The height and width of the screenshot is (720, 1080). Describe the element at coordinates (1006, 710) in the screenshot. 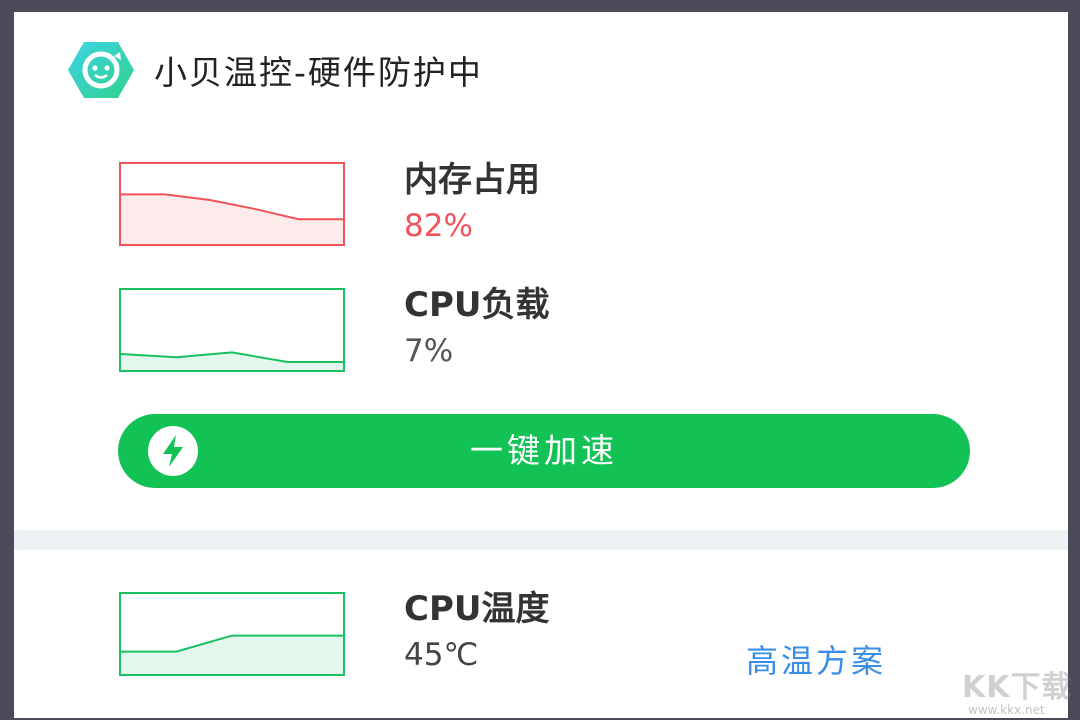

I see `watermark-url: www.kkx.net` at that location.